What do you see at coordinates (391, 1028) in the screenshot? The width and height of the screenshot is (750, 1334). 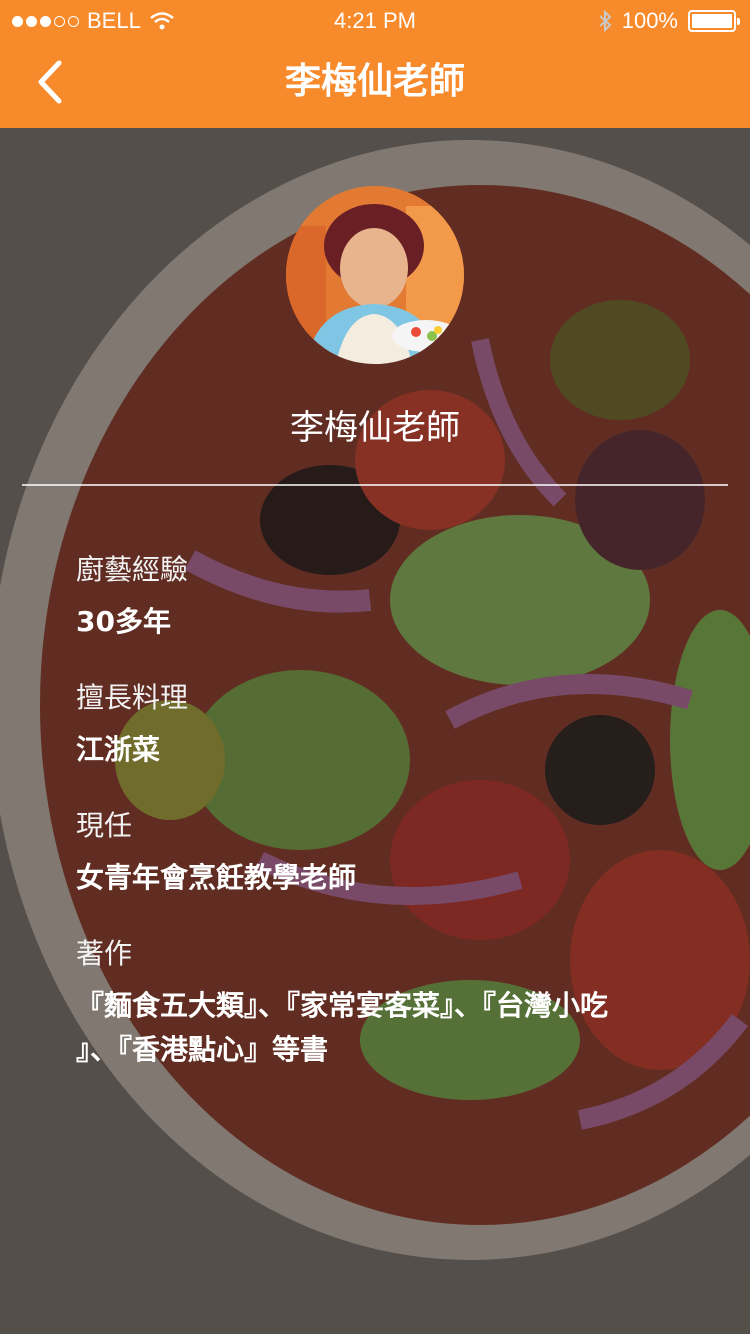 I see `info-value: 『麵食五大類』、『家常宴客菜』、『台灣小吃 』、『香港點心』等書` at bounding box center [391, 1028].